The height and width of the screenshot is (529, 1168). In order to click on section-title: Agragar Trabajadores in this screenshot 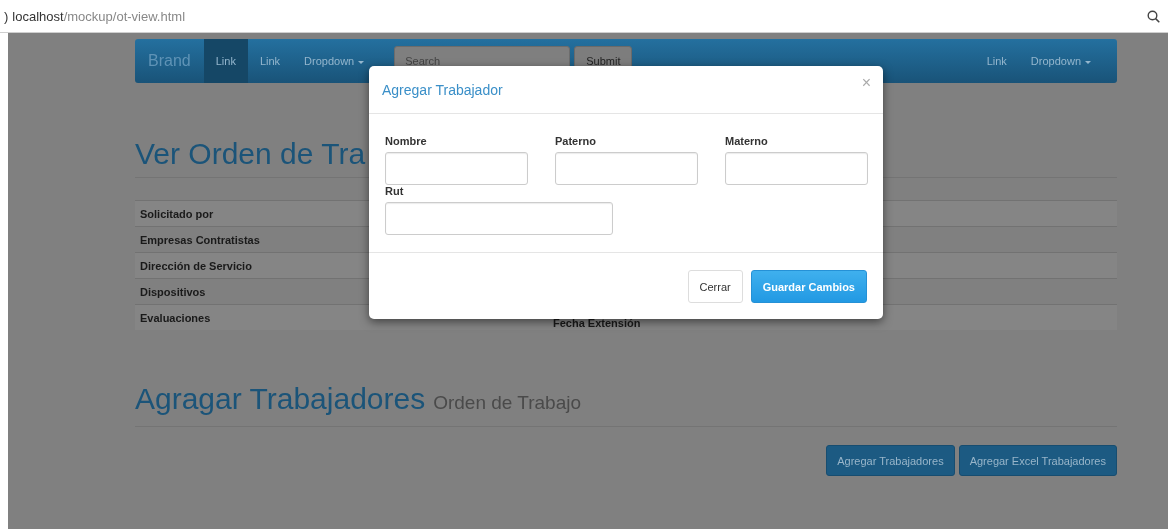, I will do `click(280, 399)`.